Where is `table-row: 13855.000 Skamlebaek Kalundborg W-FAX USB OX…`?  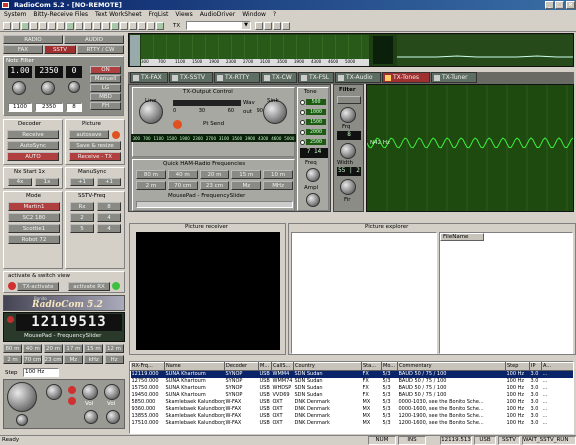 table-row: 13855.000 Skamlebaek Kalundborg W-FAX USB OX… is located at coordinates (352, 416).